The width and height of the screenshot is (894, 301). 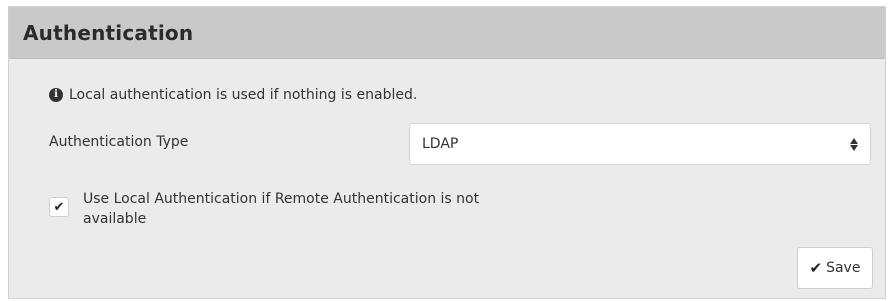 I want to click on save-button-label: Save, so click(x=843, y=268).